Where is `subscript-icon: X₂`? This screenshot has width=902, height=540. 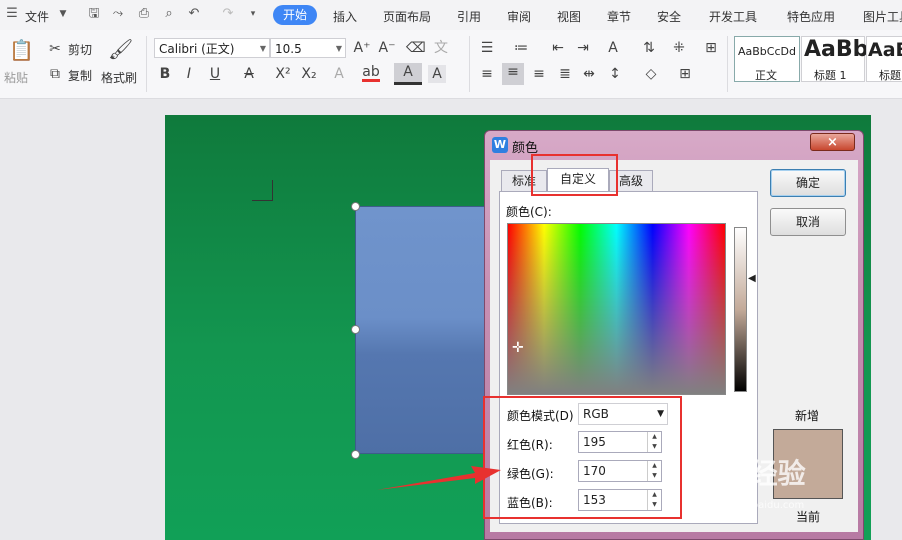
subscript-icon: X₂ is located at coordinates (309, 74).